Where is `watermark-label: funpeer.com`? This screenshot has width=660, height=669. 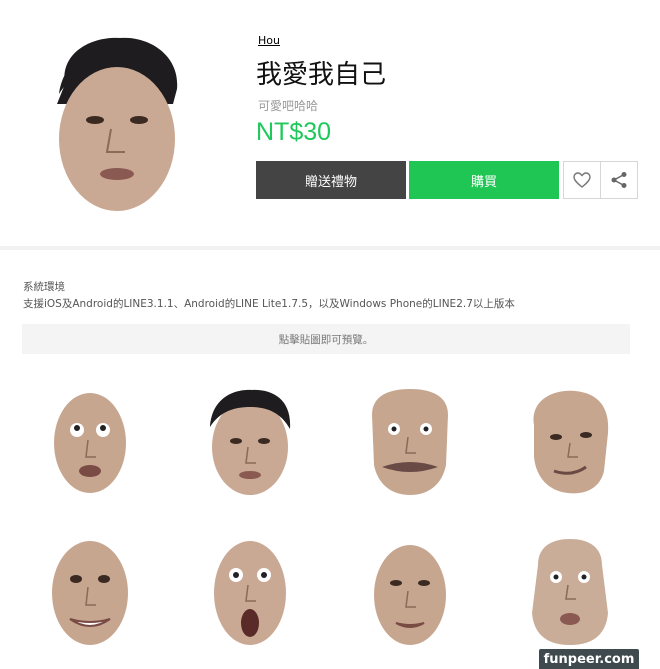 watermark-label: funpeer.com is located at coordinates (589, 659).